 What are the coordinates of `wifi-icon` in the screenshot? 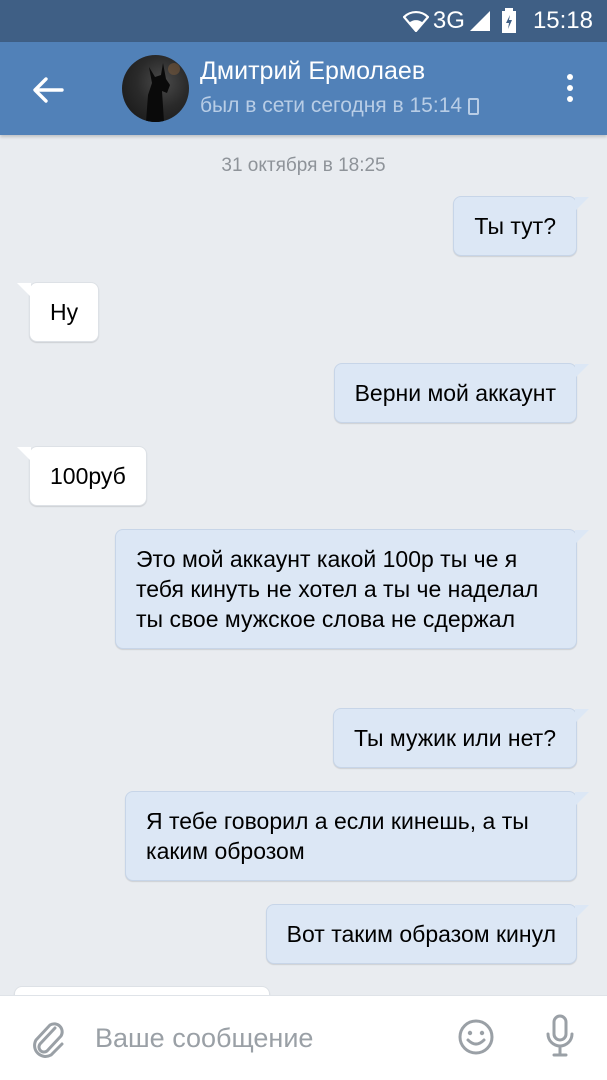 It's located at (415, 21).